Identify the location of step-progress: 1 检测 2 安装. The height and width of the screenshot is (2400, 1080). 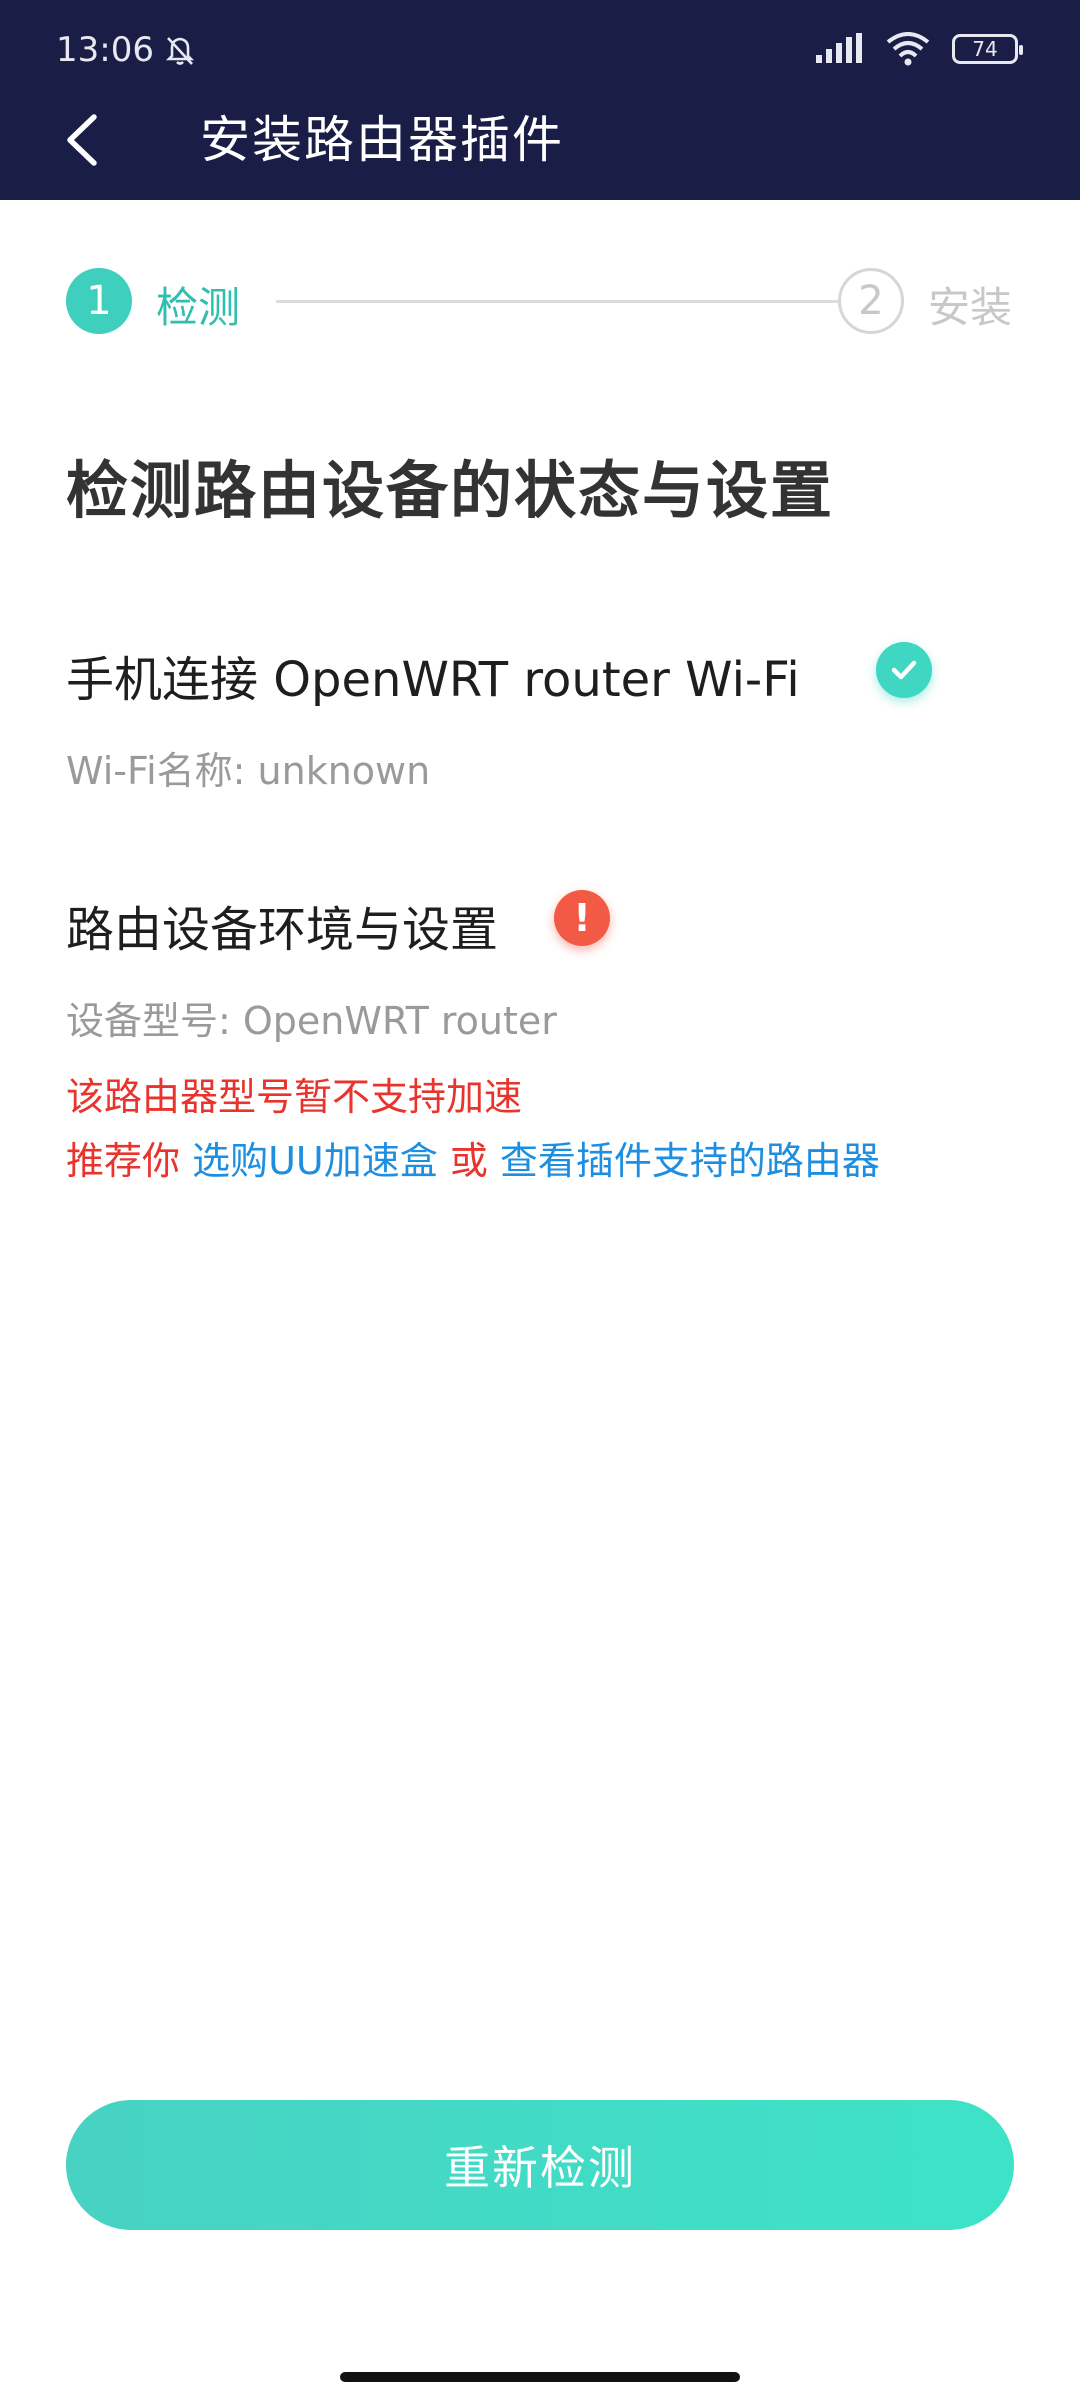
(541, 301).